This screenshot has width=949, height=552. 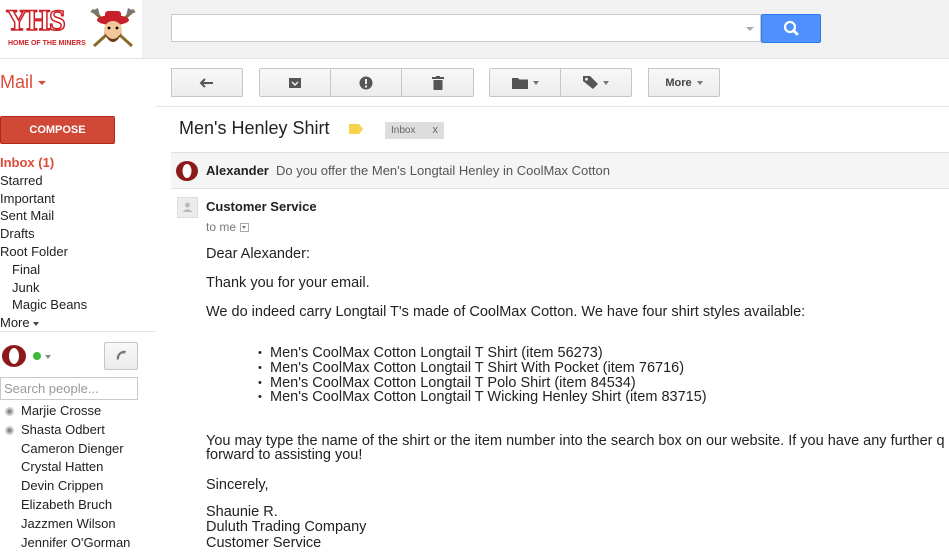 What do you see at coordinates (187, 171) in the screenshot?
I see `sender-avatar-icon` at bounding box center [187, 171].